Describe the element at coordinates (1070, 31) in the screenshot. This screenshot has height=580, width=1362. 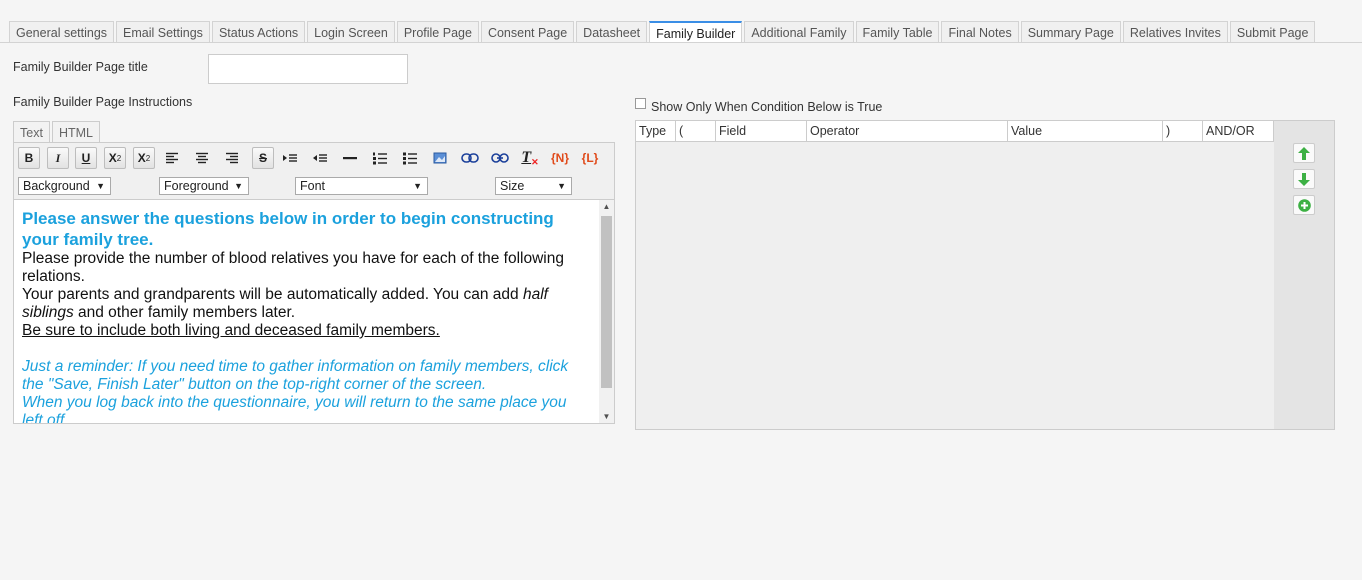
I see `tab-summary-page: Summary Page` at that location.